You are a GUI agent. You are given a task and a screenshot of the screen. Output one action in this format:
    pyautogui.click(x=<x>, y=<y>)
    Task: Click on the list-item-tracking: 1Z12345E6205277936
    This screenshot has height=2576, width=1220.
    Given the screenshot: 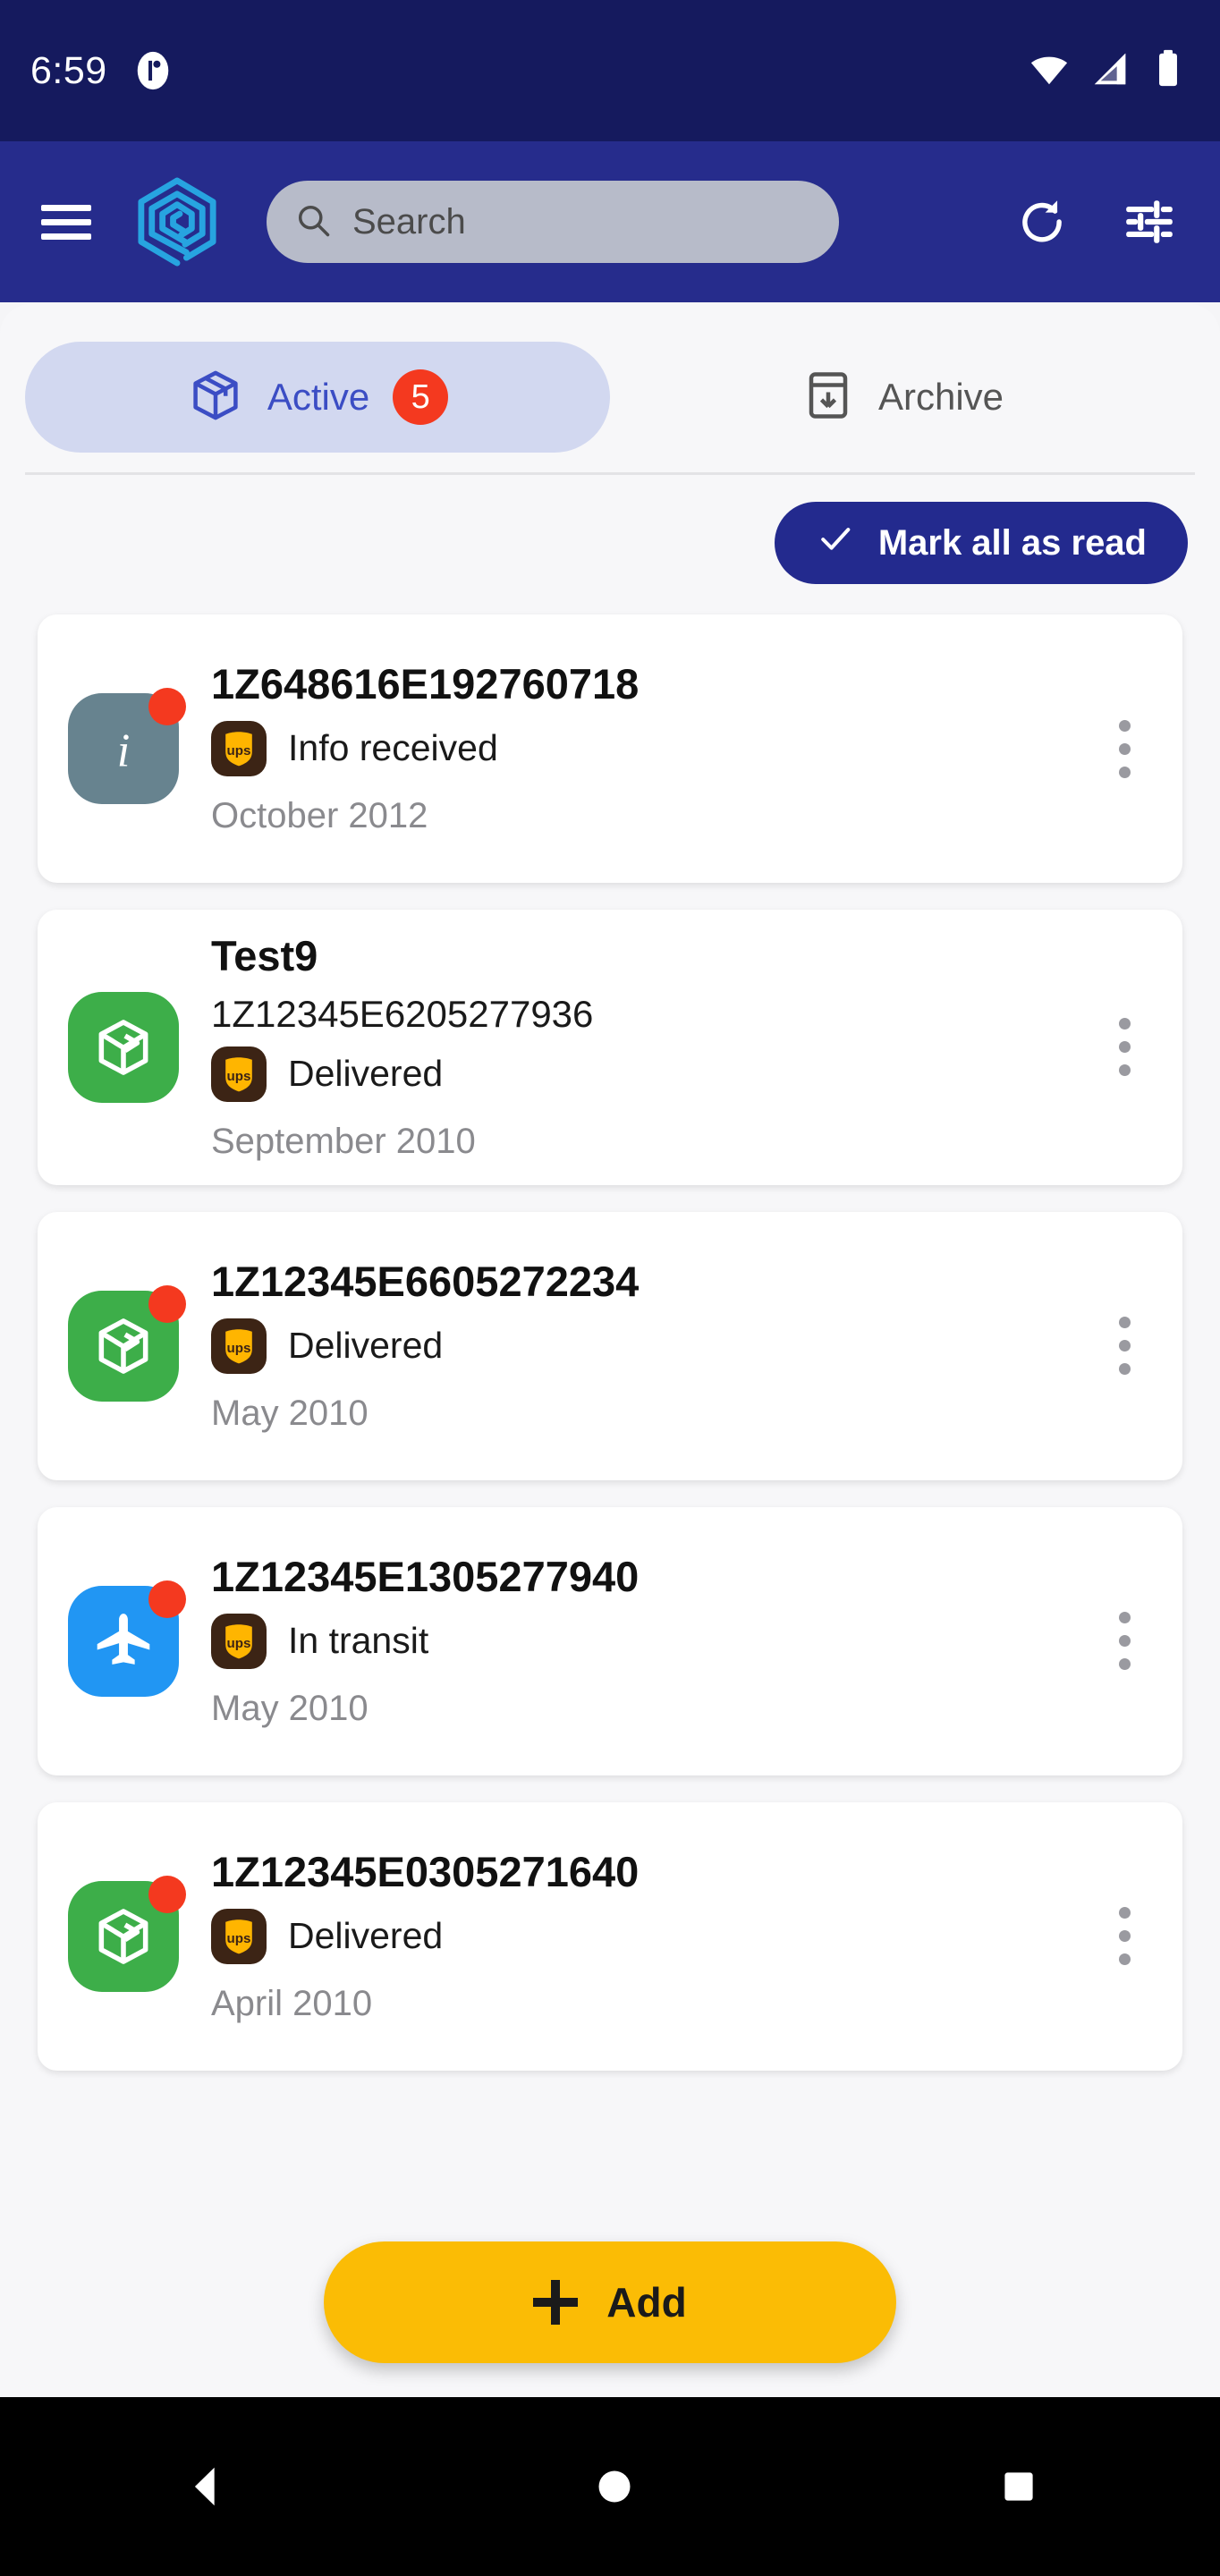 What is the action you would take?
    pyautogui.click(x=402, y=1013)
    